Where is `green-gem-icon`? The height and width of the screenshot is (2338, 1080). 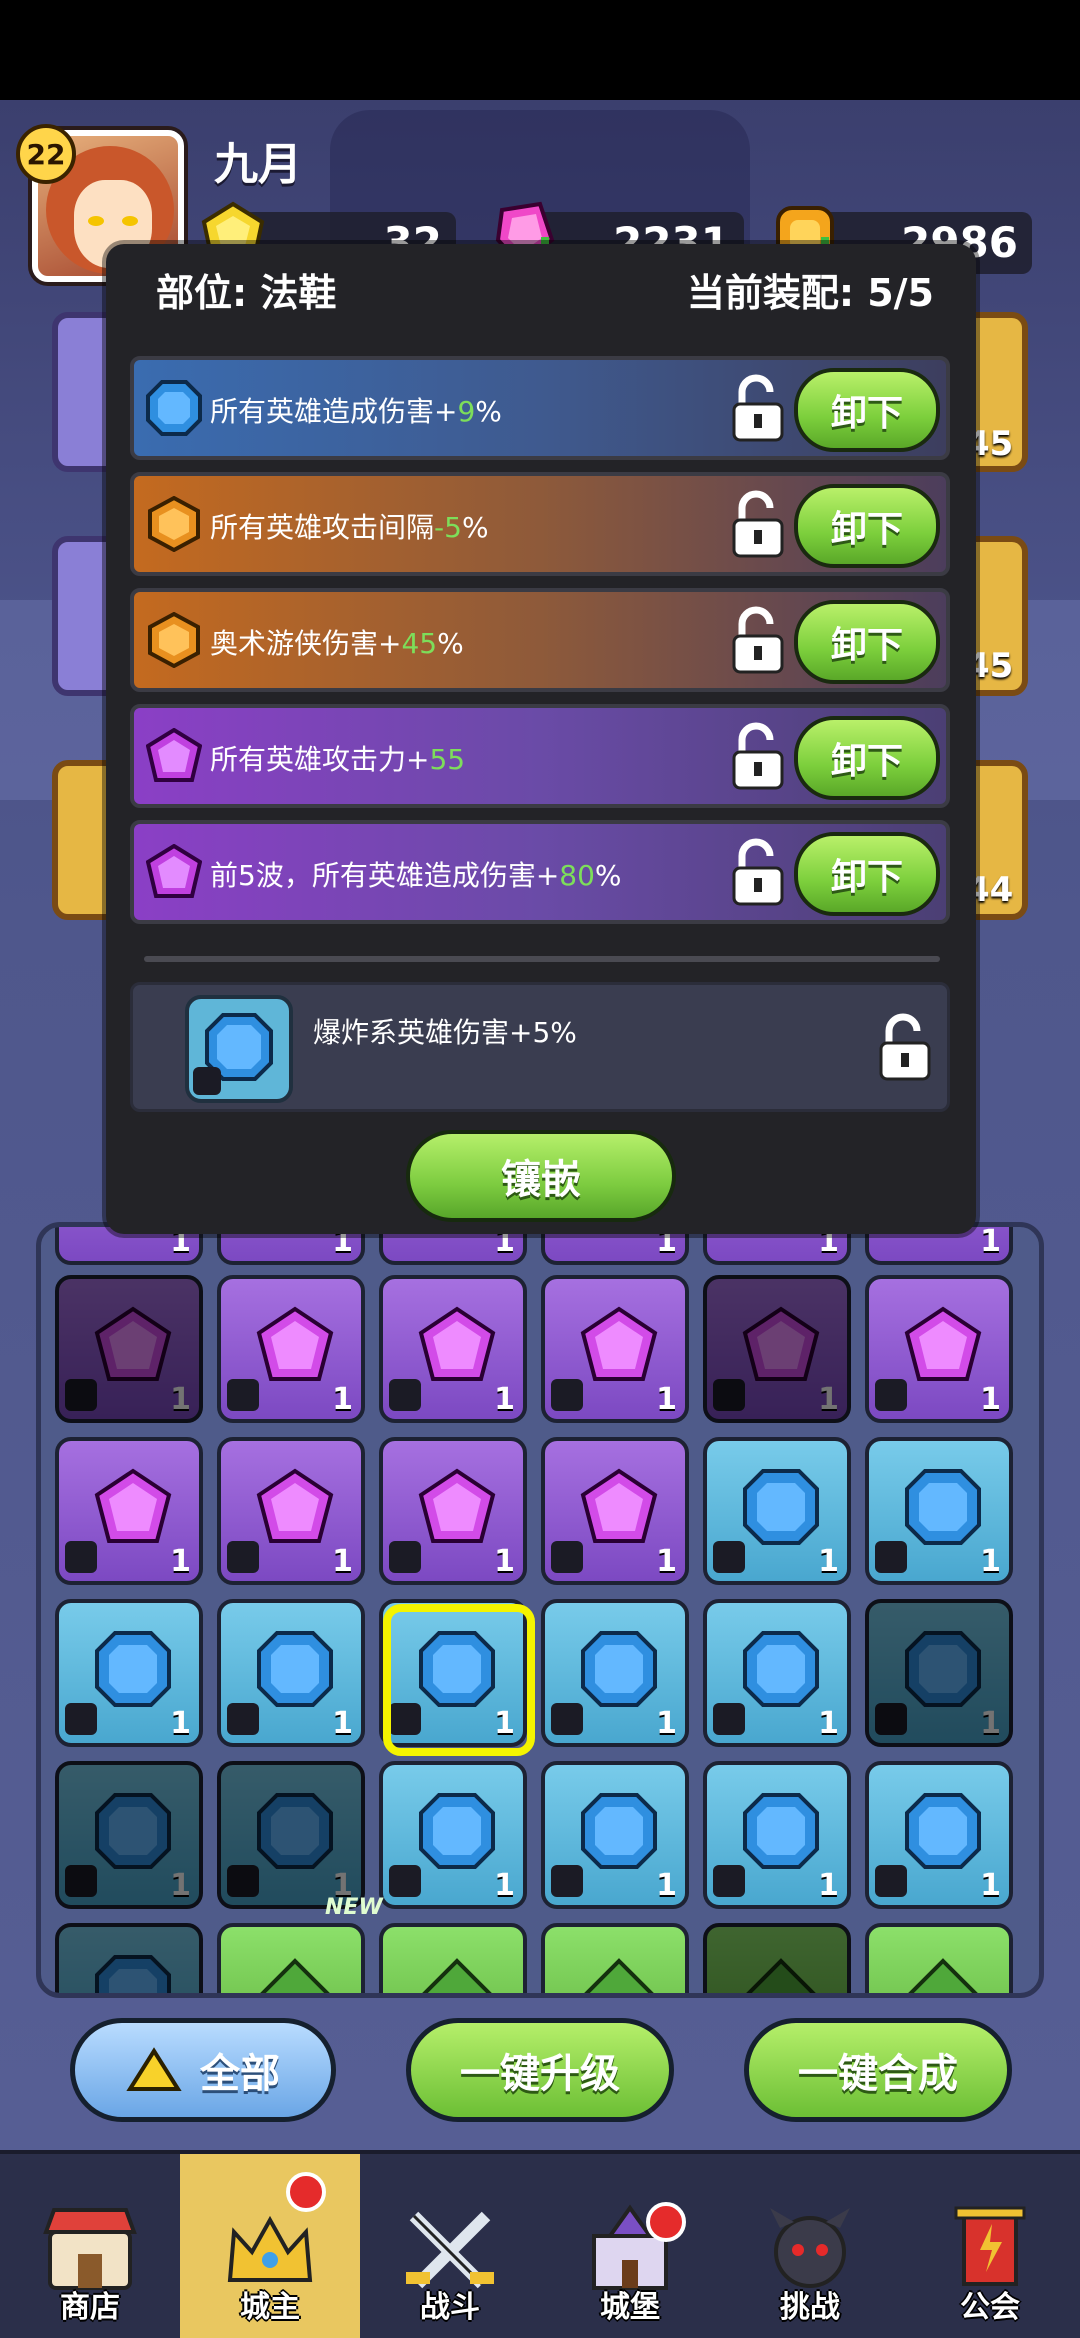
green-gem-icon is located at coordinates (619, 1975).